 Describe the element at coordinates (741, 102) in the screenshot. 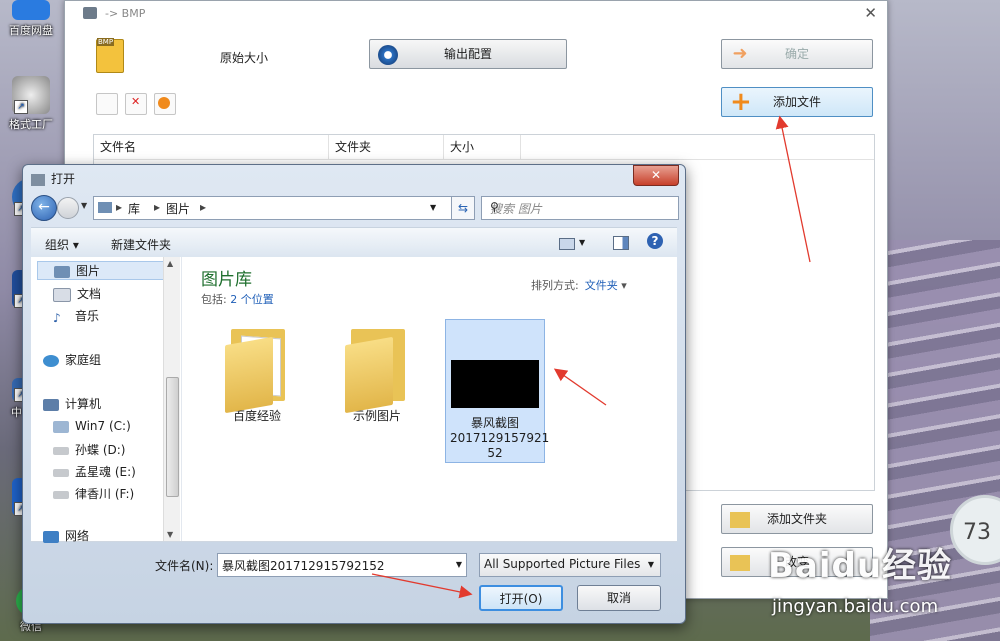

I see `plus-icon: +` at that location.